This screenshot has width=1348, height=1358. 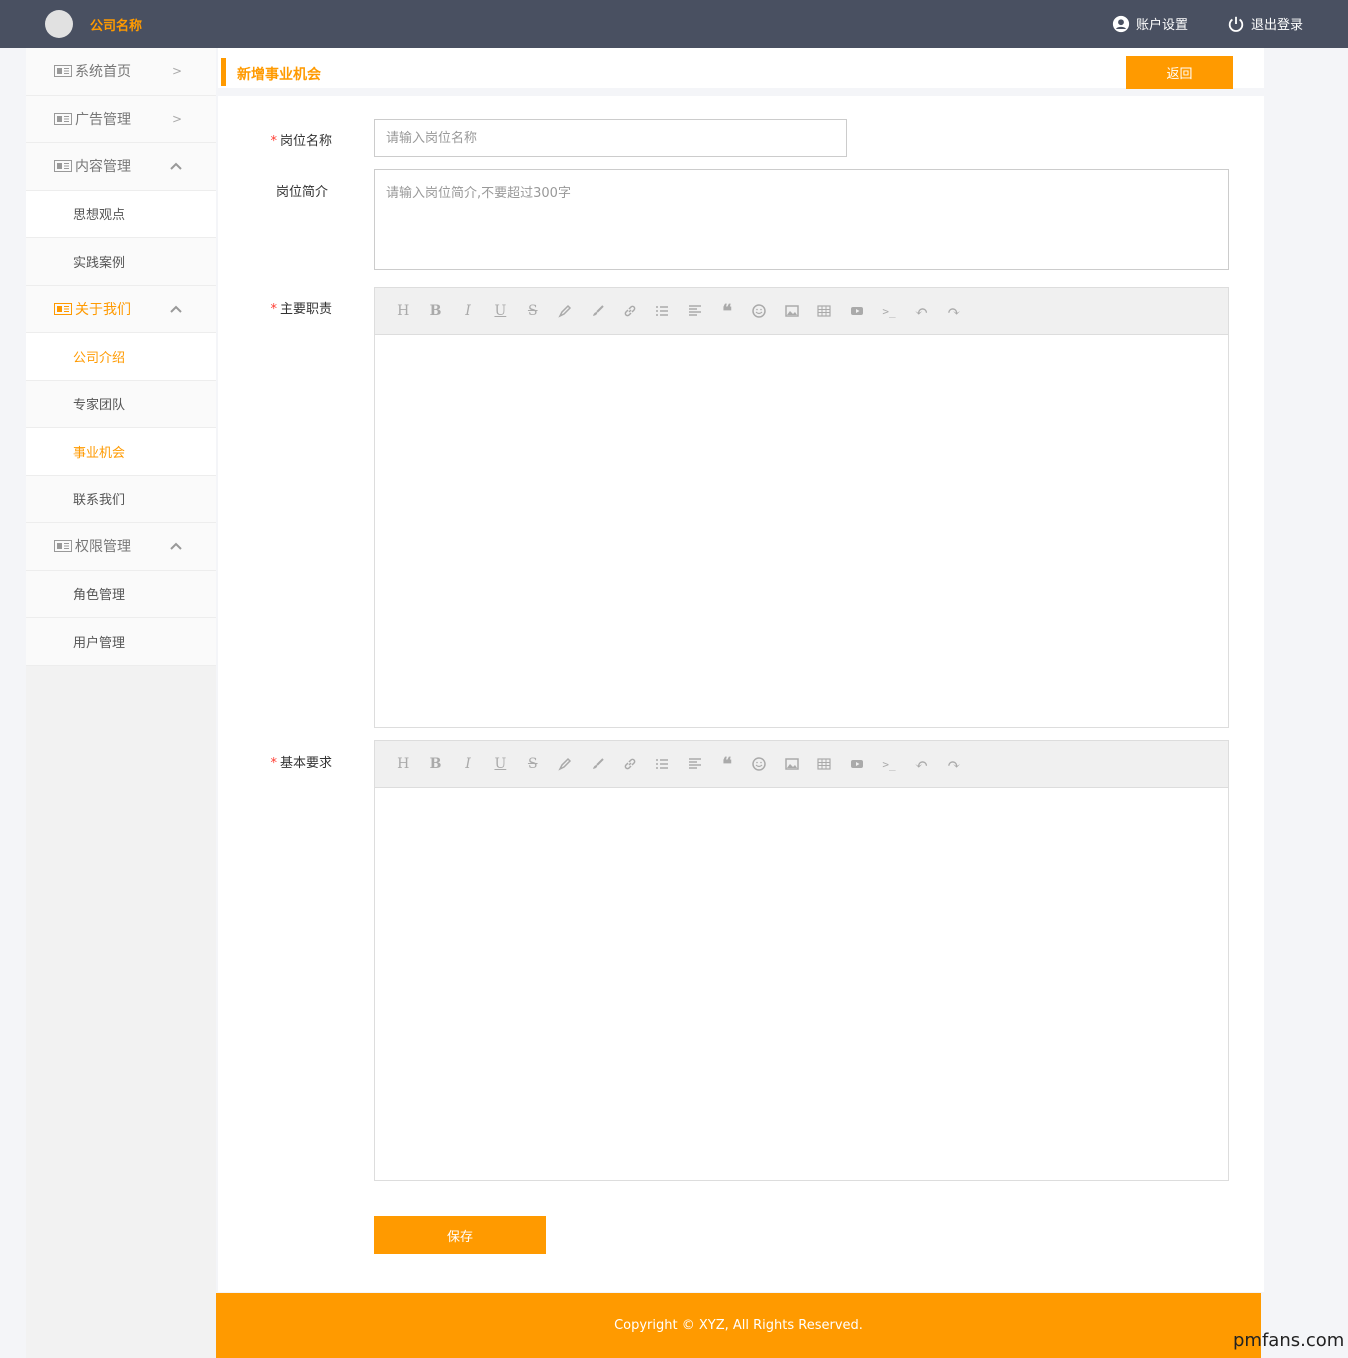 I want to click on sidebar-item-experts: 专家团队, so click(x=121, y=404).